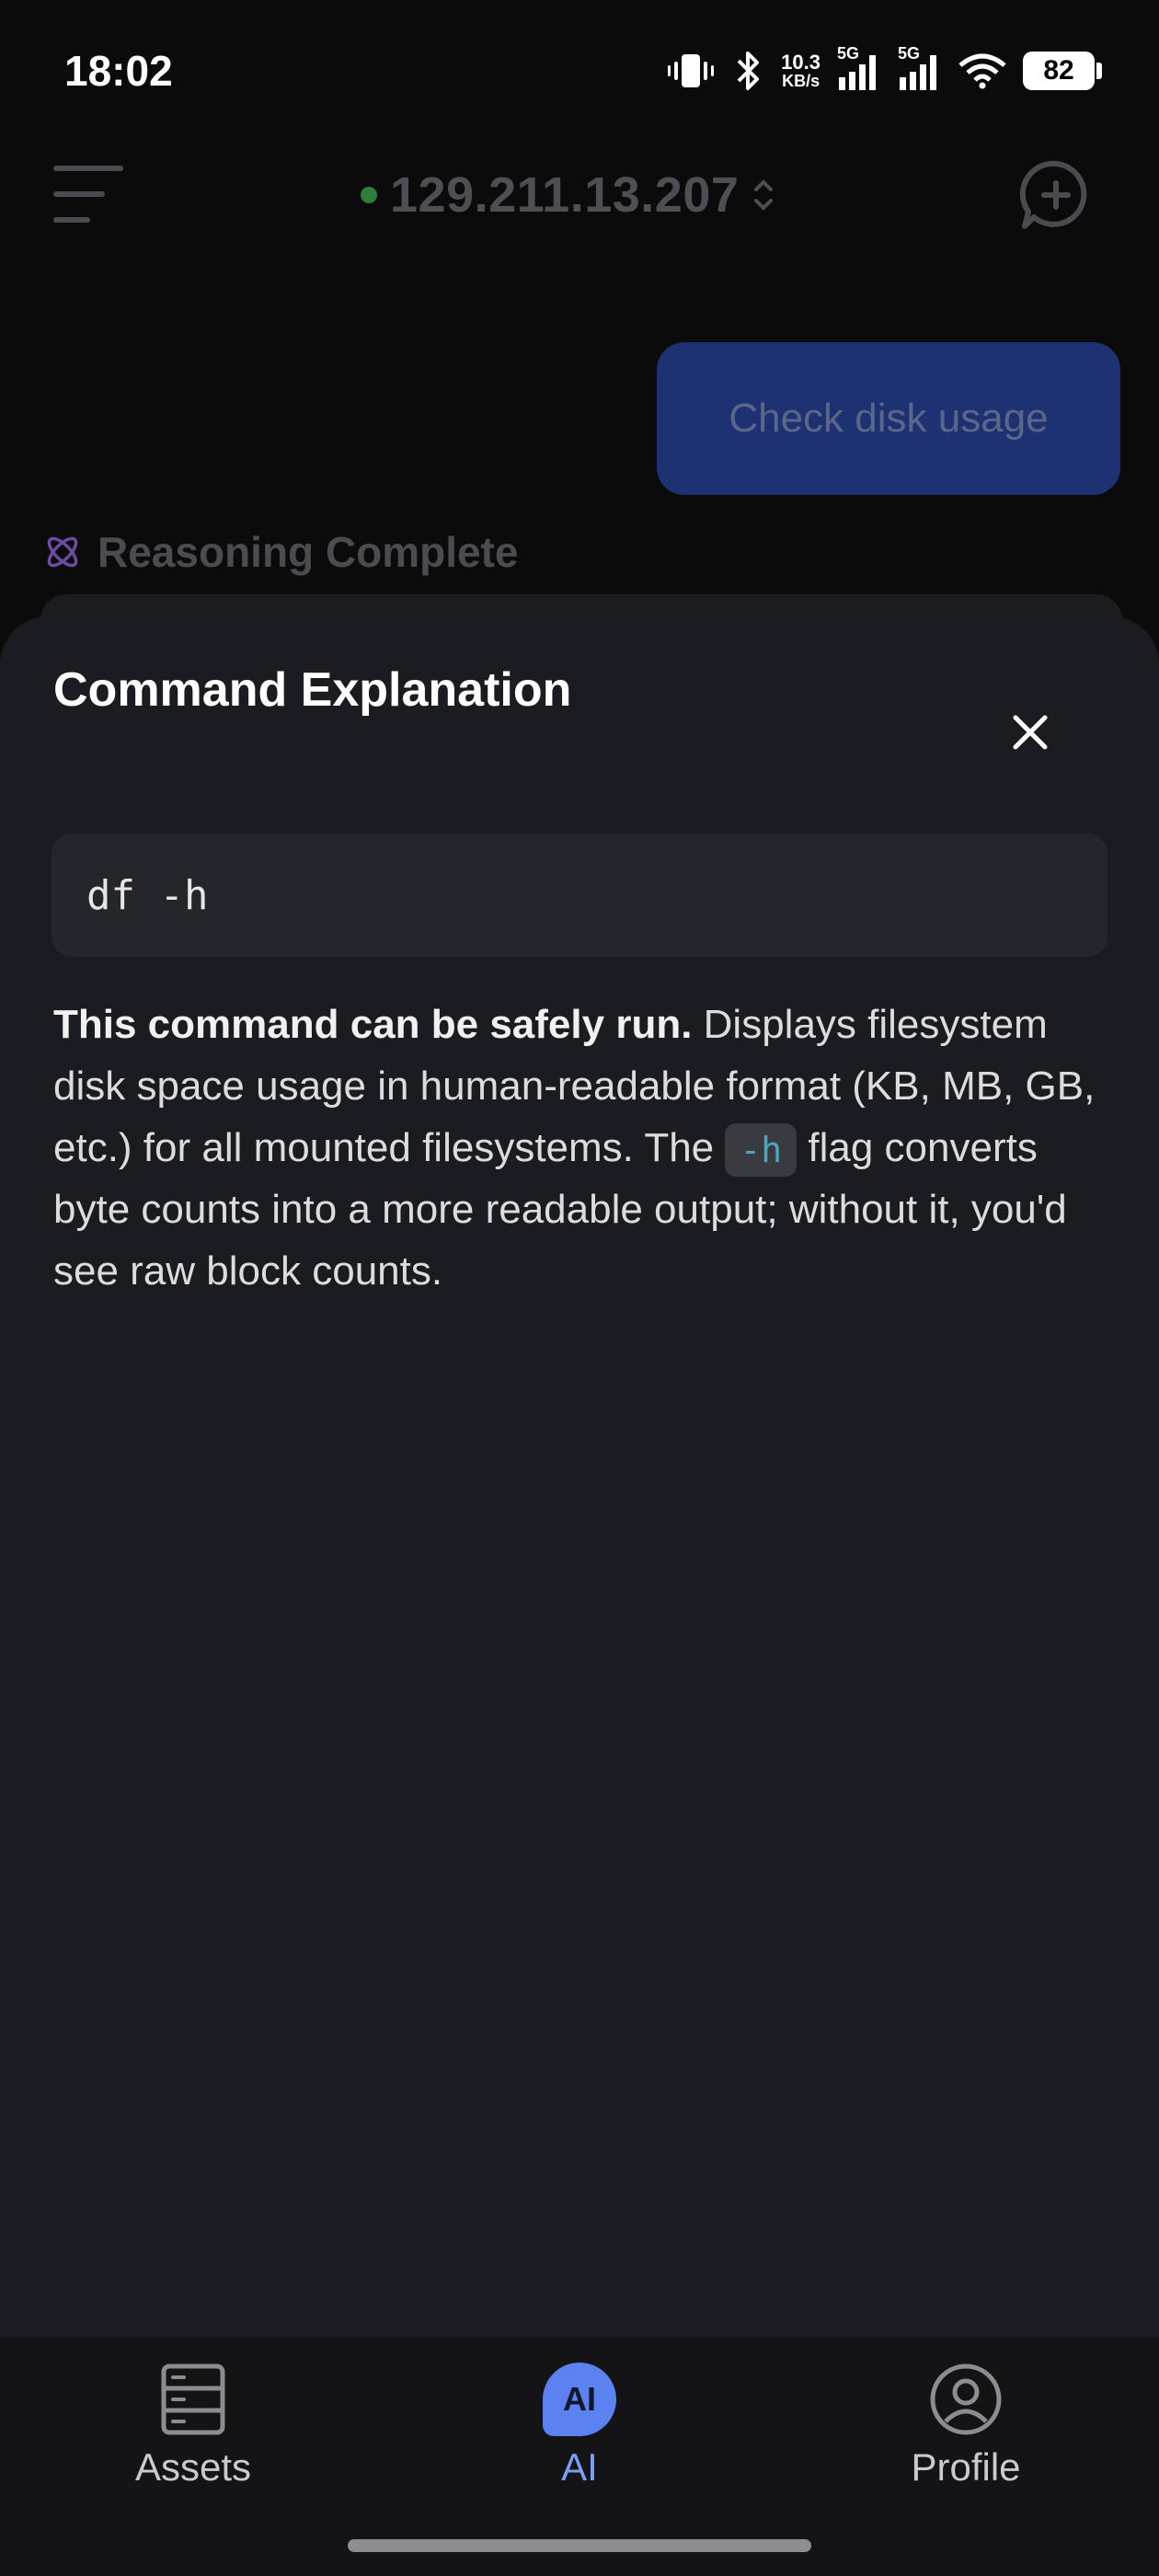  I want to click on user-message-bubble: Check disk usage, so click(888, 418).